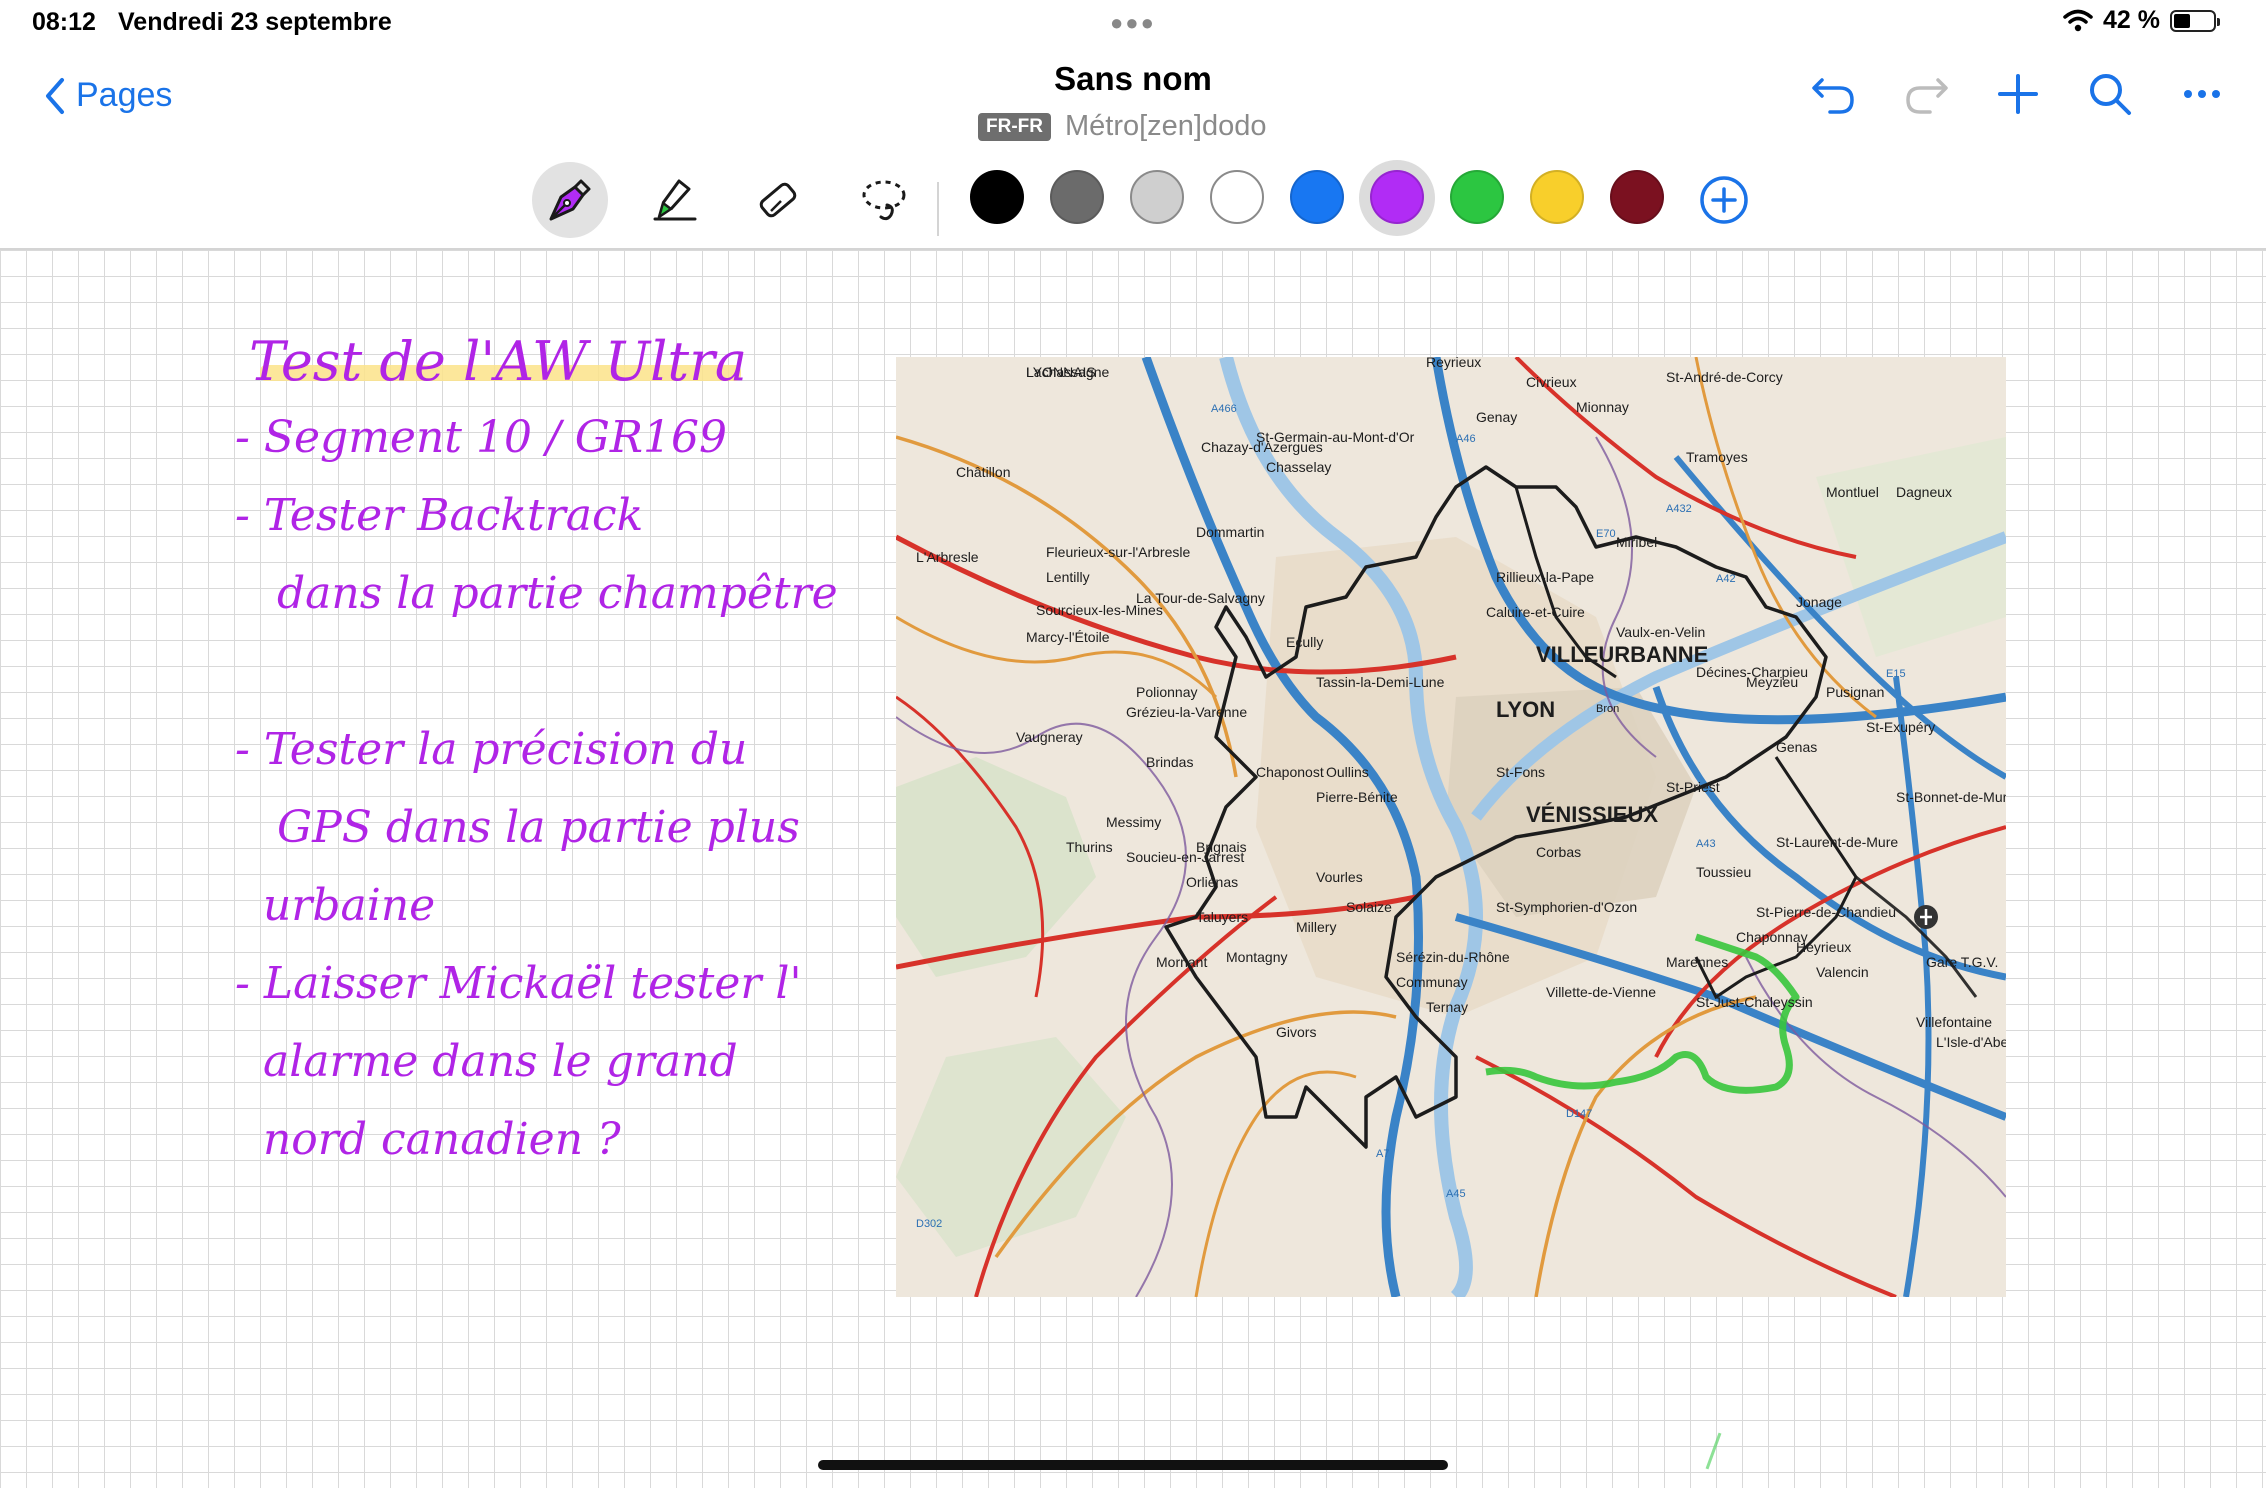 The image size is (2266, 1488). I want to click on map-label: St-Bonnet-de-Mure, so click(1951, 797).